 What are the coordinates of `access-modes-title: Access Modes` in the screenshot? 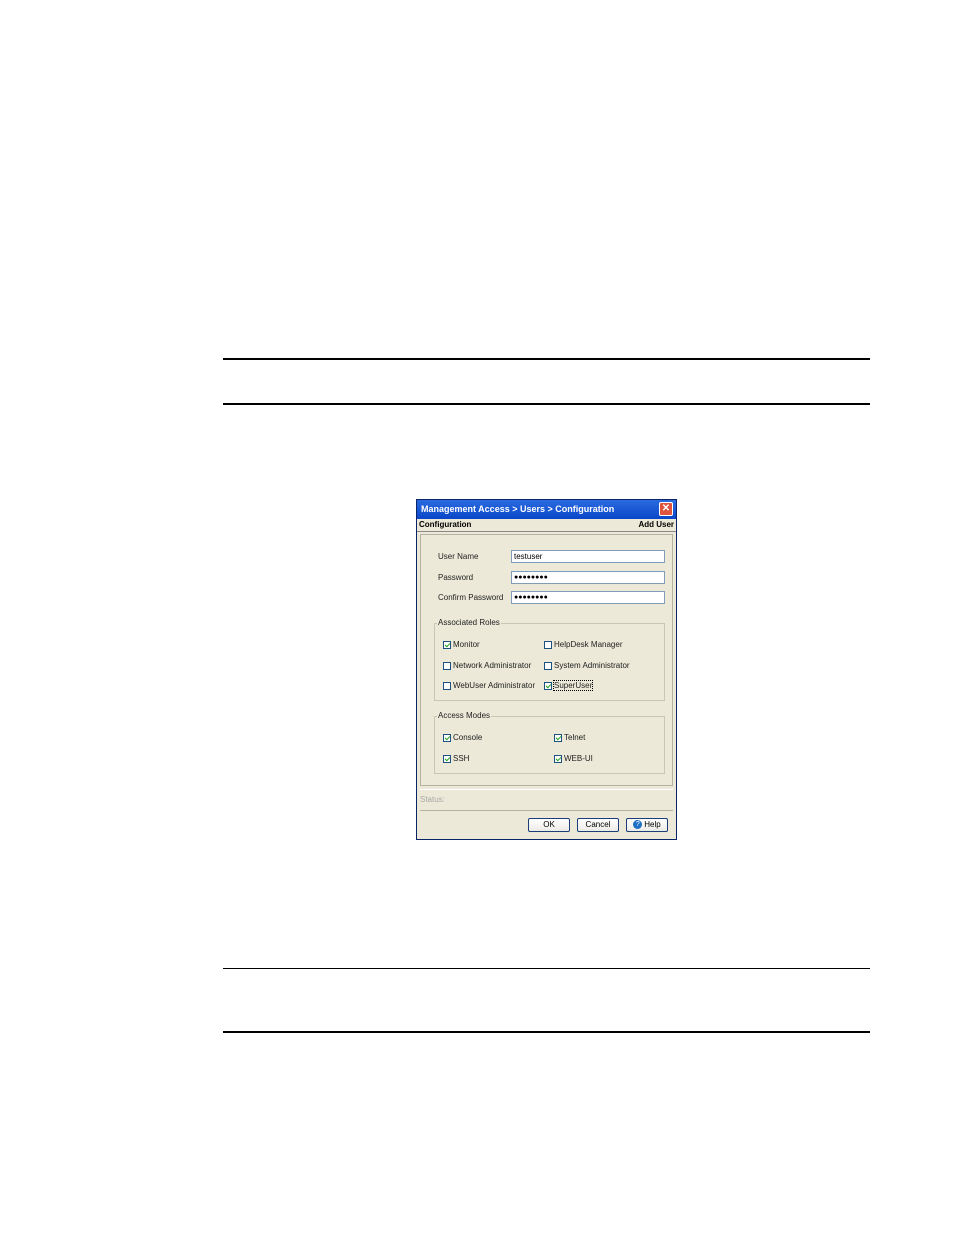 It's located at (464, 715).